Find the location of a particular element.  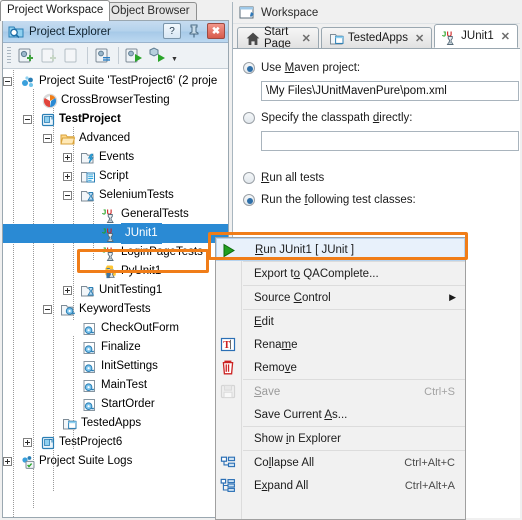

menu-item-run-junit1-junit: Run JUnit1 [ JUnit ] is located at coordinates (340, 249).